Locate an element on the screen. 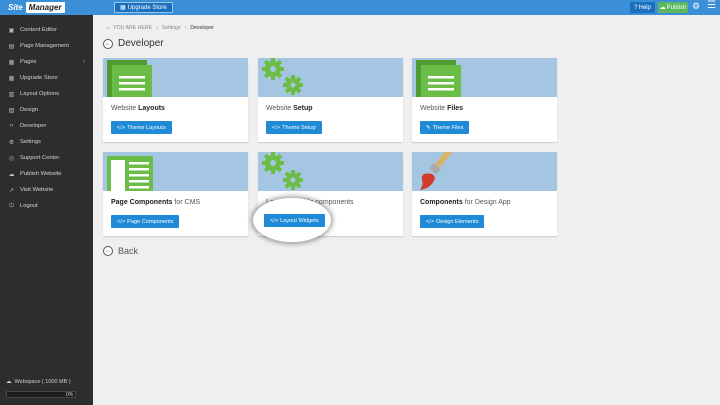 The height and width of the screenshot is (405, 720). power-icon: ⏻ is located at coordinates (11, 205).